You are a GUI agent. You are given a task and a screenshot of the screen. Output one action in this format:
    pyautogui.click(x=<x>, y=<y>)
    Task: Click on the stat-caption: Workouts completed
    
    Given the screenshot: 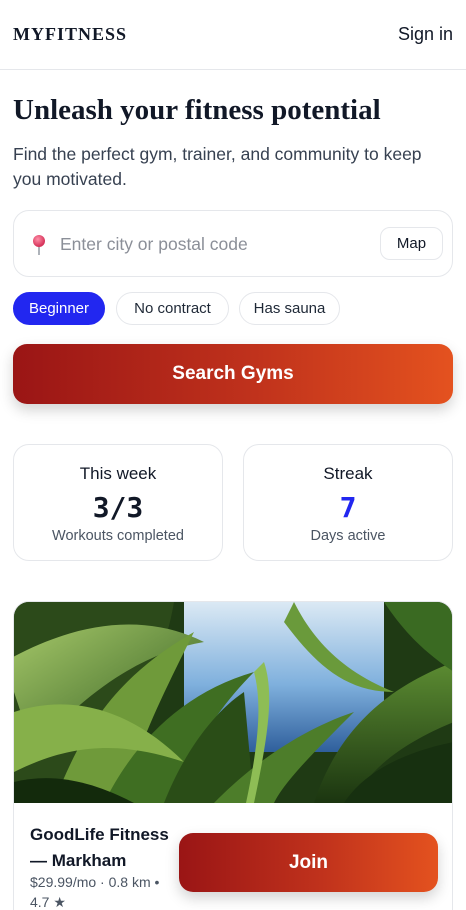 What is the action you would take?
    pyautogui.click(x=118, y=536)
    